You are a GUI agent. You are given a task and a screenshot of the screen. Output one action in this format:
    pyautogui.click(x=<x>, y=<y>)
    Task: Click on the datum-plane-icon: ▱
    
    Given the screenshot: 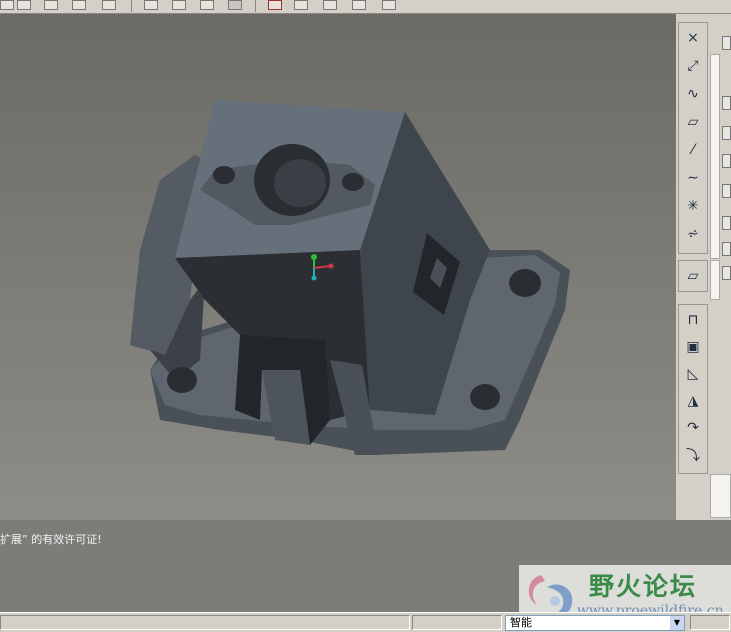 What is the action you would take?
    pyautogui.click(x=693, y=122)
    